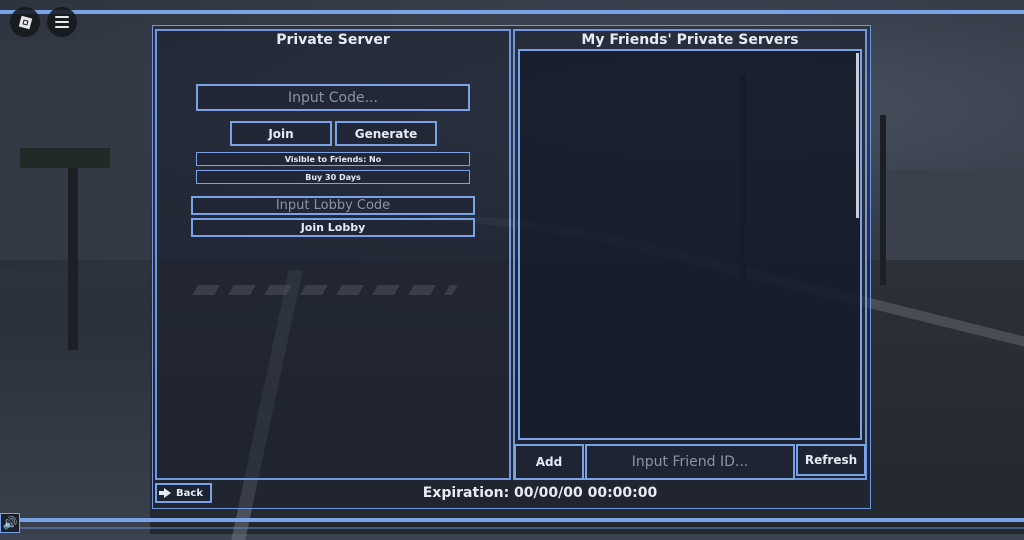 This screenshot has width=1024, height=540. What do you see at coordinates (883, 200) in the screenshot?
I see `utility-pole` at bounding box center [883, 200].